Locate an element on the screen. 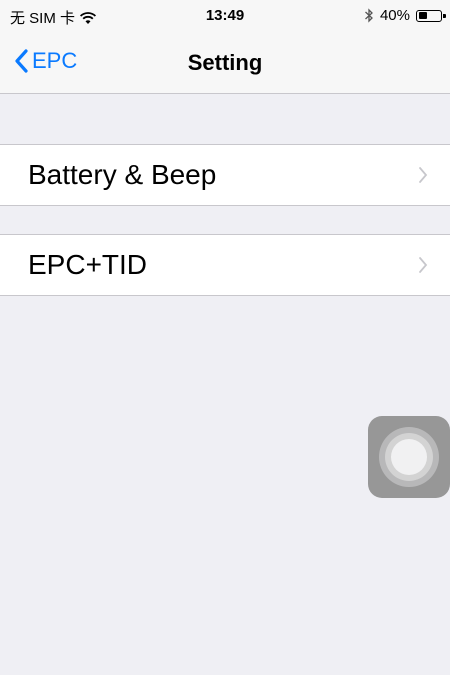  bluetooth-icon is located at coordinates (369, 15).